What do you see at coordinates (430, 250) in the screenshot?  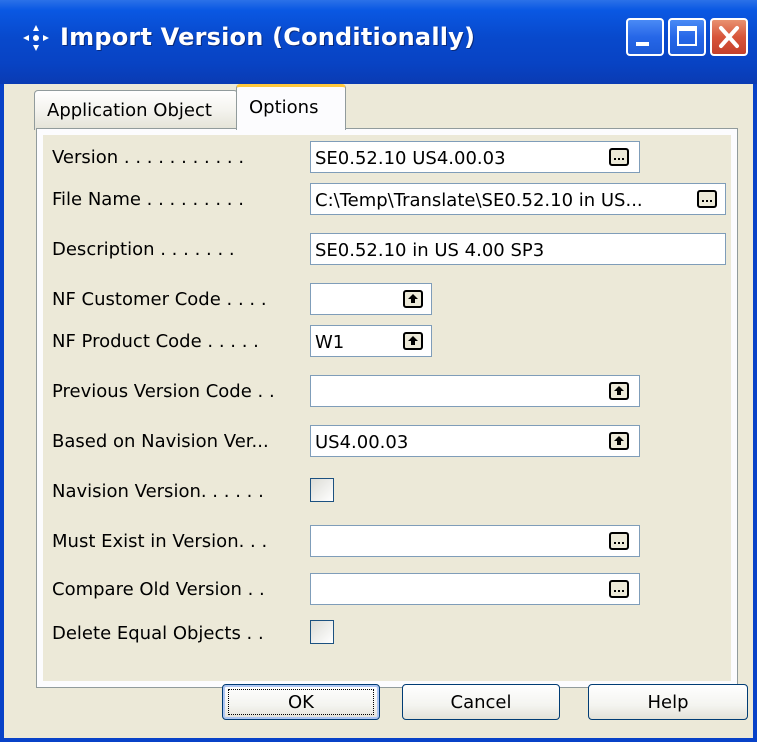 I see `description-value: SE0.52.10 in US 4.00 SP3` at bounding box center [430, 250].